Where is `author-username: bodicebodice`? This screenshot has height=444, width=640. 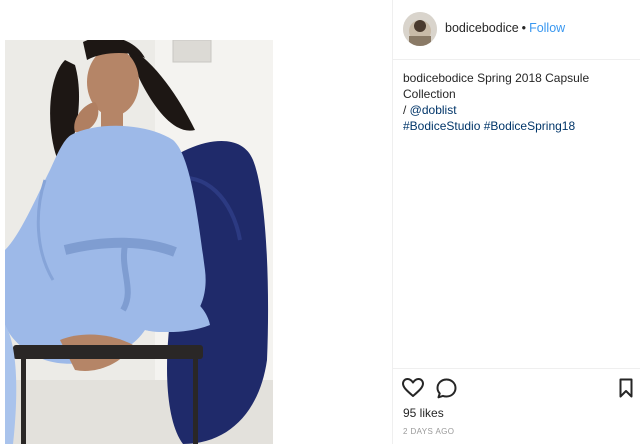 author-username: bodicebodice is located at coordinates (482, 28).